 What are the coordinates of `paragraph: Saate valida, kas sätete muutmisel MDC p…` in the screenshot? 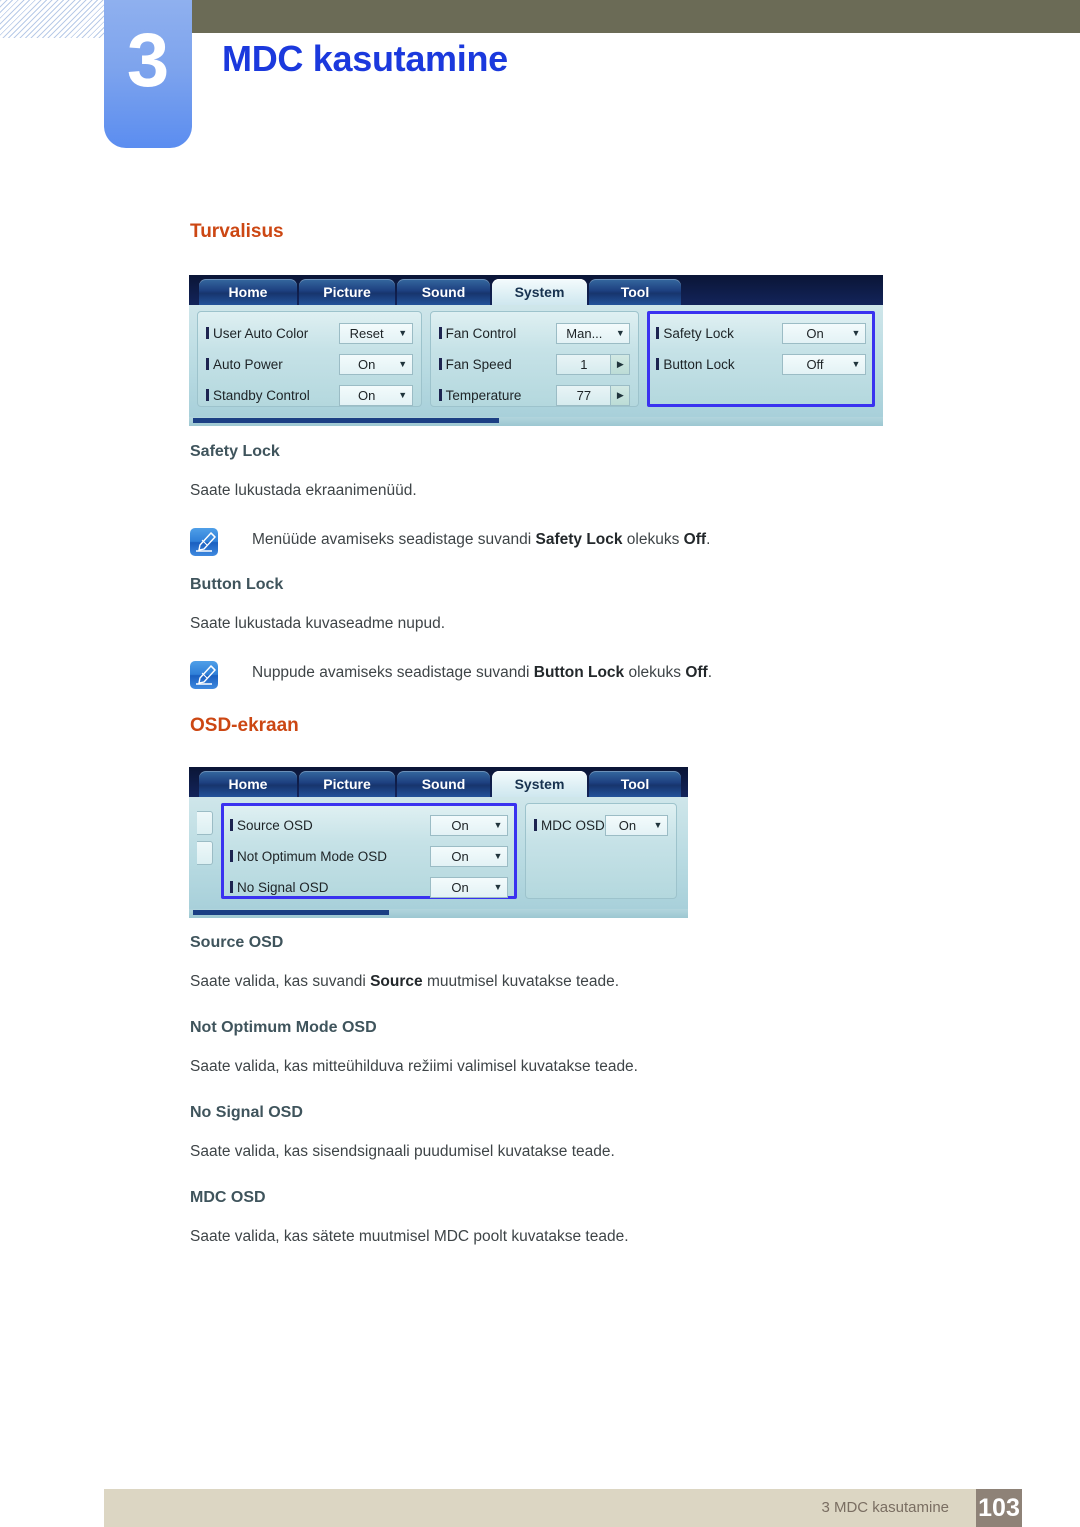 It's located at (409, 1236).